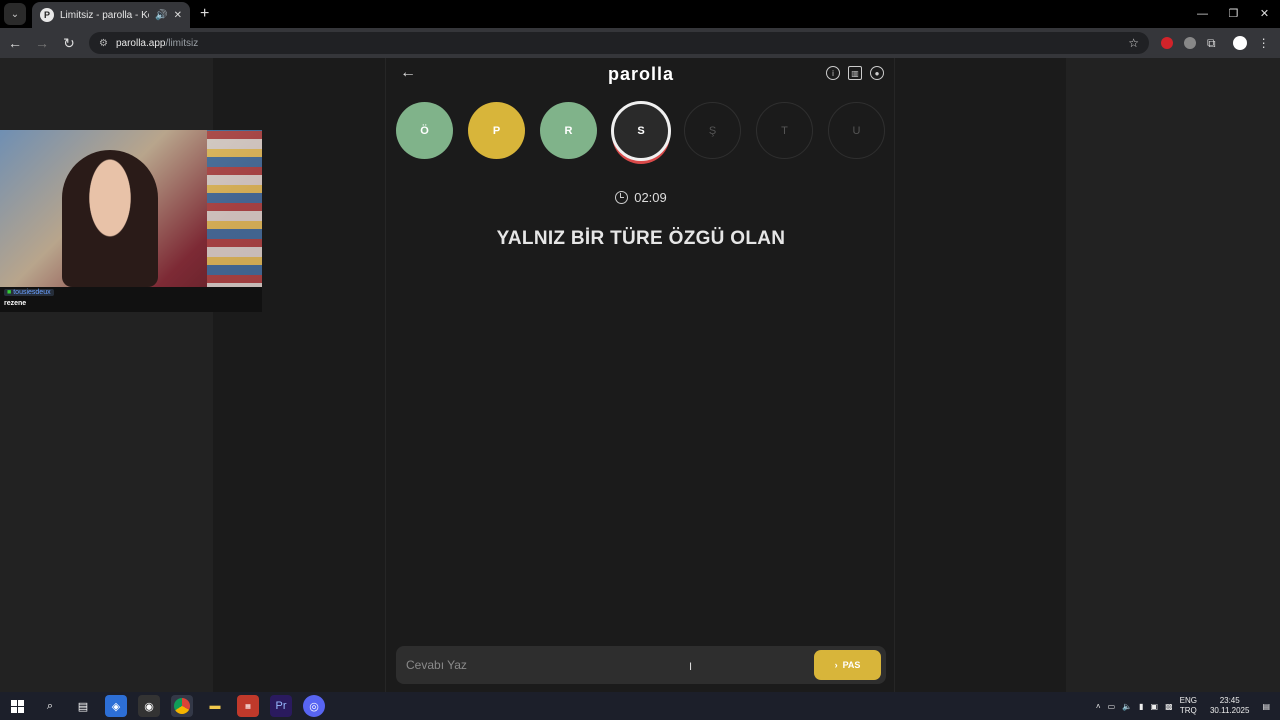  What do you see at coordinates (851, 665) in the screenshot?
I see `pas-label: PAS` at bounding box center [851, 665].